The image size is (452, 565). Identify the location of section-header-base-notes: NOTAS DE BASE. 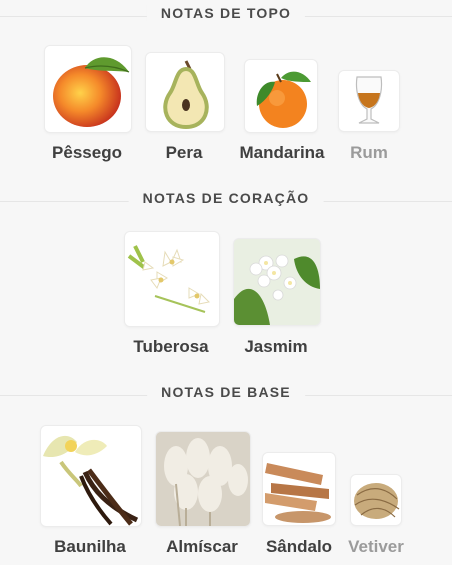
(226, 396).